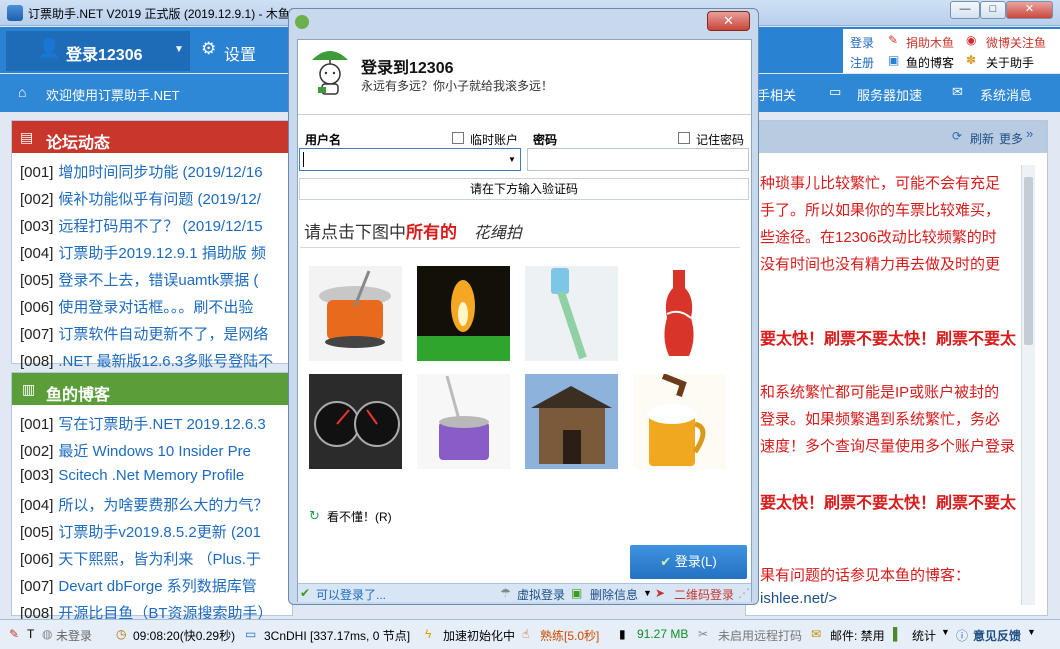 The width and height of the screenshot is (1060, 649). I want to click on temp-account-checkbox, so click(458, 138).